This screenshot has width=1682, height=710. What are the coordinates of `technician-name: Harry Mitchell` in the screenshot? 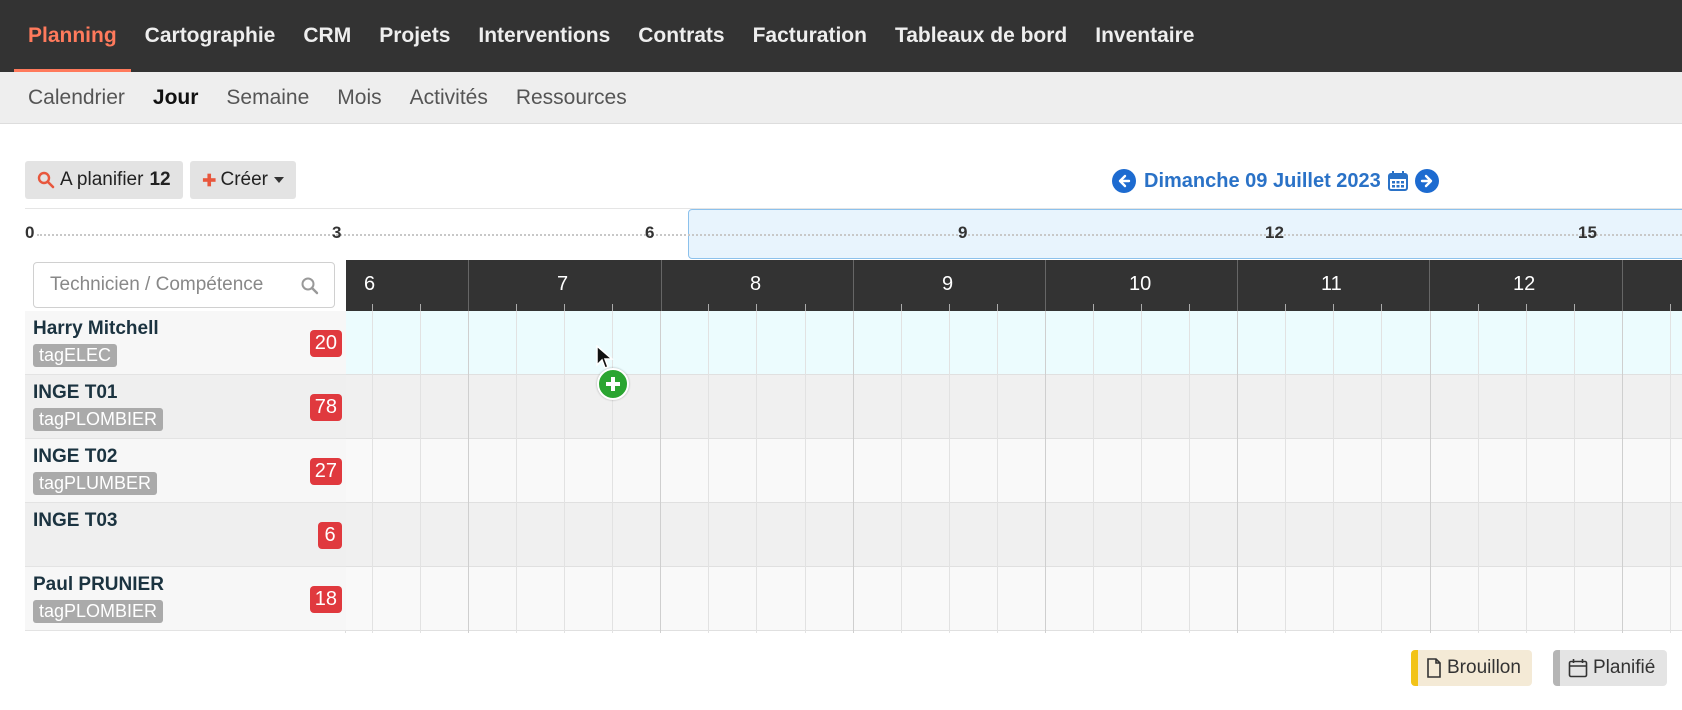 It's located at (96, 328).